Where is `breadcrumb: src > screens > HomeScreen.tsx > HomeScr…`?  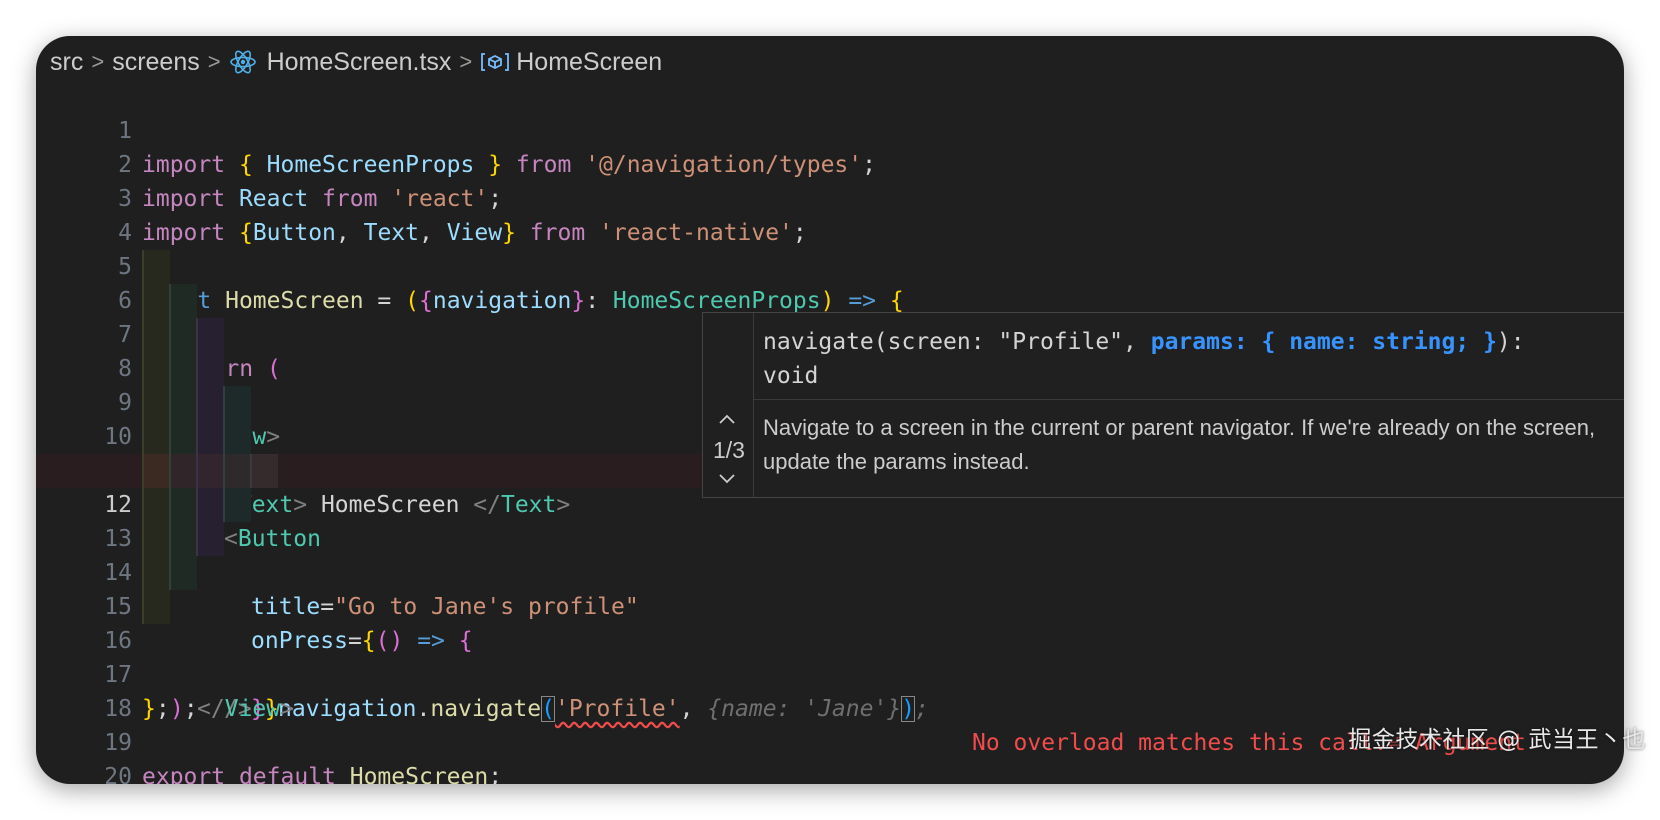 breadcrumb: src > screens > HomeScreen.tsx > HomeScr… is located at coordinates (356, 62).